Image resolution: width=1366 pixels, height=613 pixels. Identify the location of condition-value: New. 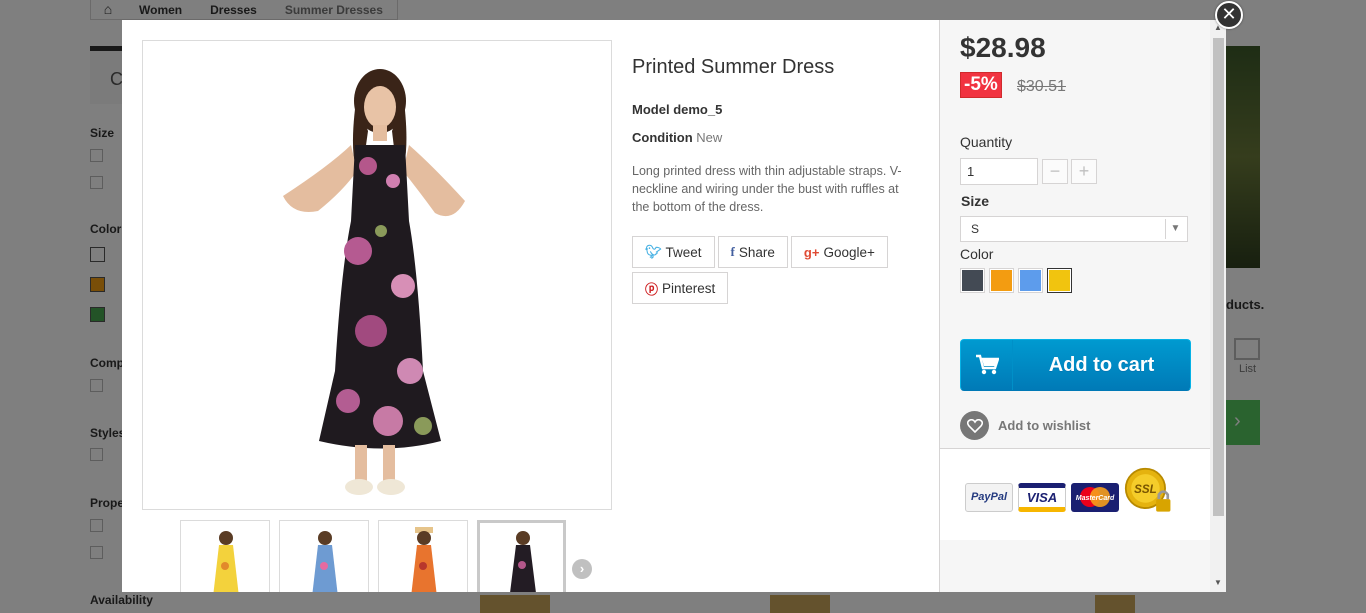
(709, 137).